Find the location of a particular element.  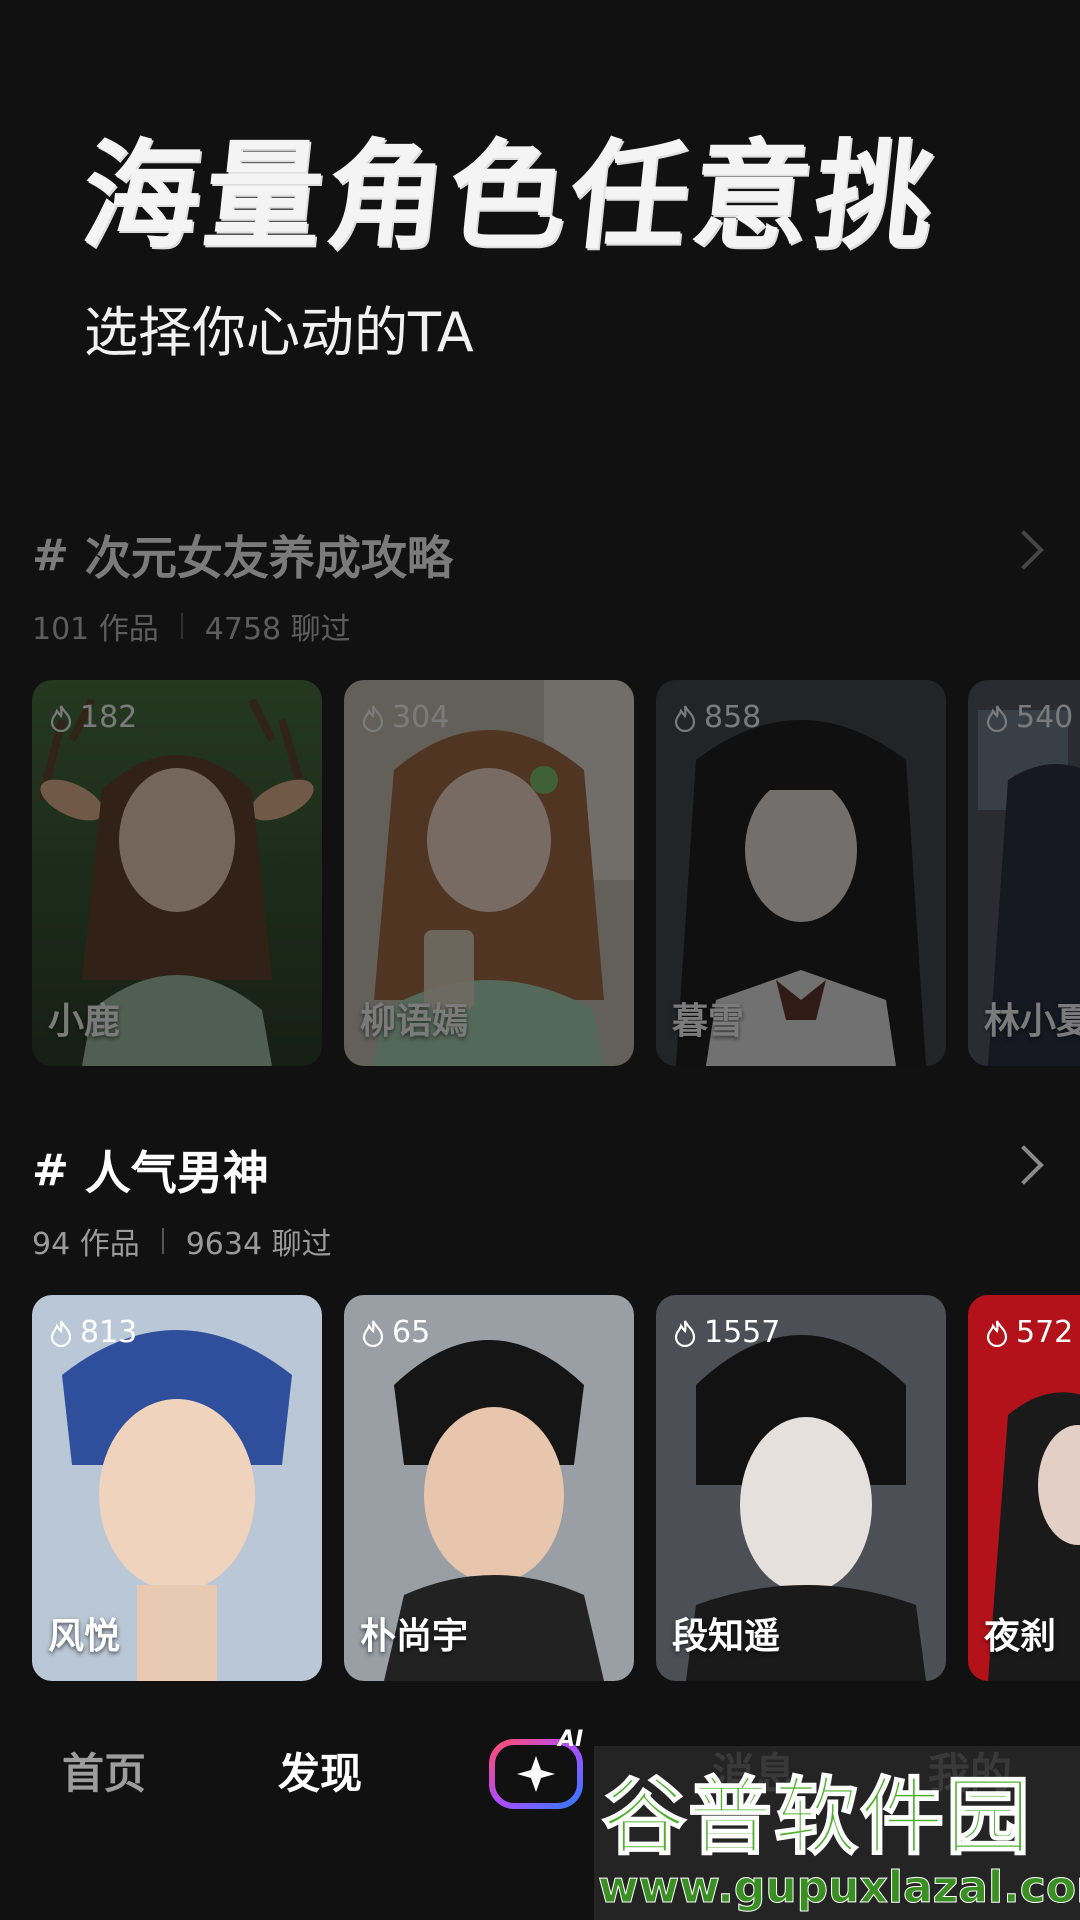

heat-count: 304 is located at coordinates (421, 717).